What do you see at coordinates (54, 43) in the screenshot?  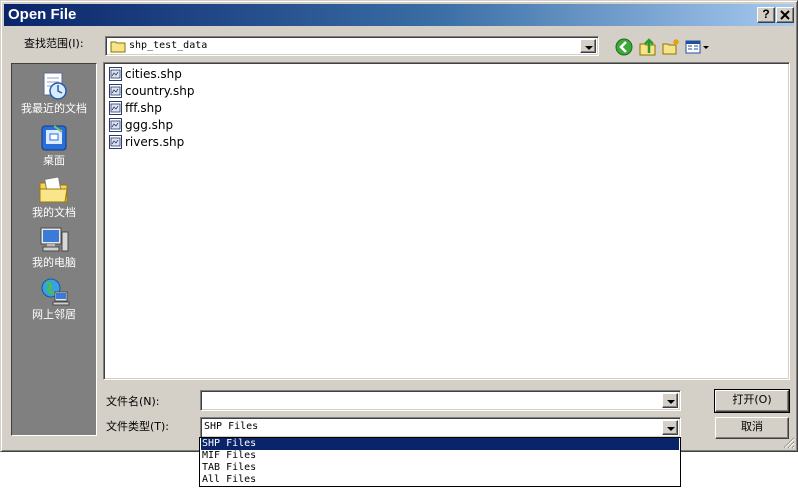 I see `lookin-label: 查找范围(I):` at bounding box center [54, 43].